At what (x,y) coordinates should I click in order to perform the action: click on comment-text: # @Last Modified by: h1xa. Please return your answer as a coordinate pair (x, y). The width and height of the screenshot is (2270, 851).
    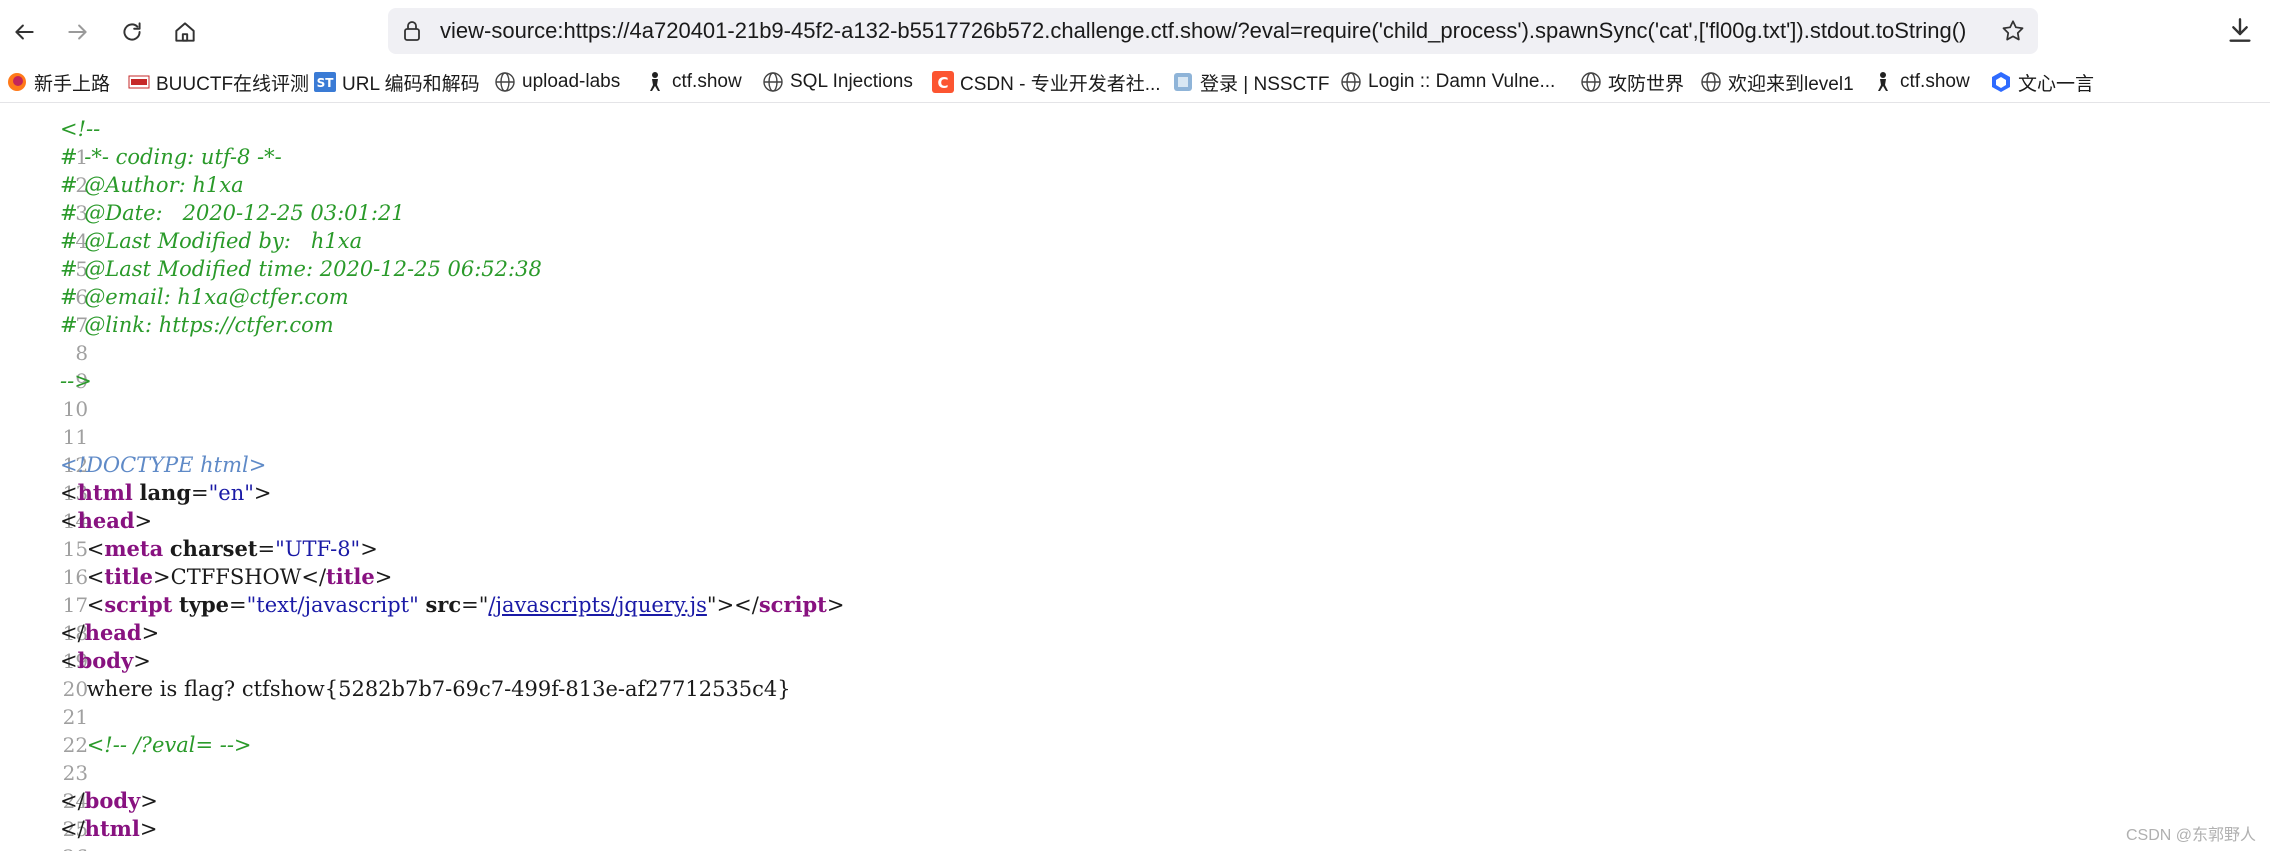
    Looking at the image, I should click on (211, 241).